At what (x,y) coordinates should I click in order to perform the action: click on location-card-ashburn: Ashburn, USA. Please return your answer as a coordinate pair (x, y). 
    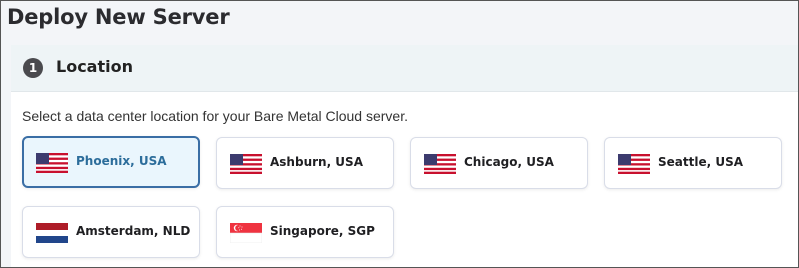
    Looking at the image, I should click on (305, 163).